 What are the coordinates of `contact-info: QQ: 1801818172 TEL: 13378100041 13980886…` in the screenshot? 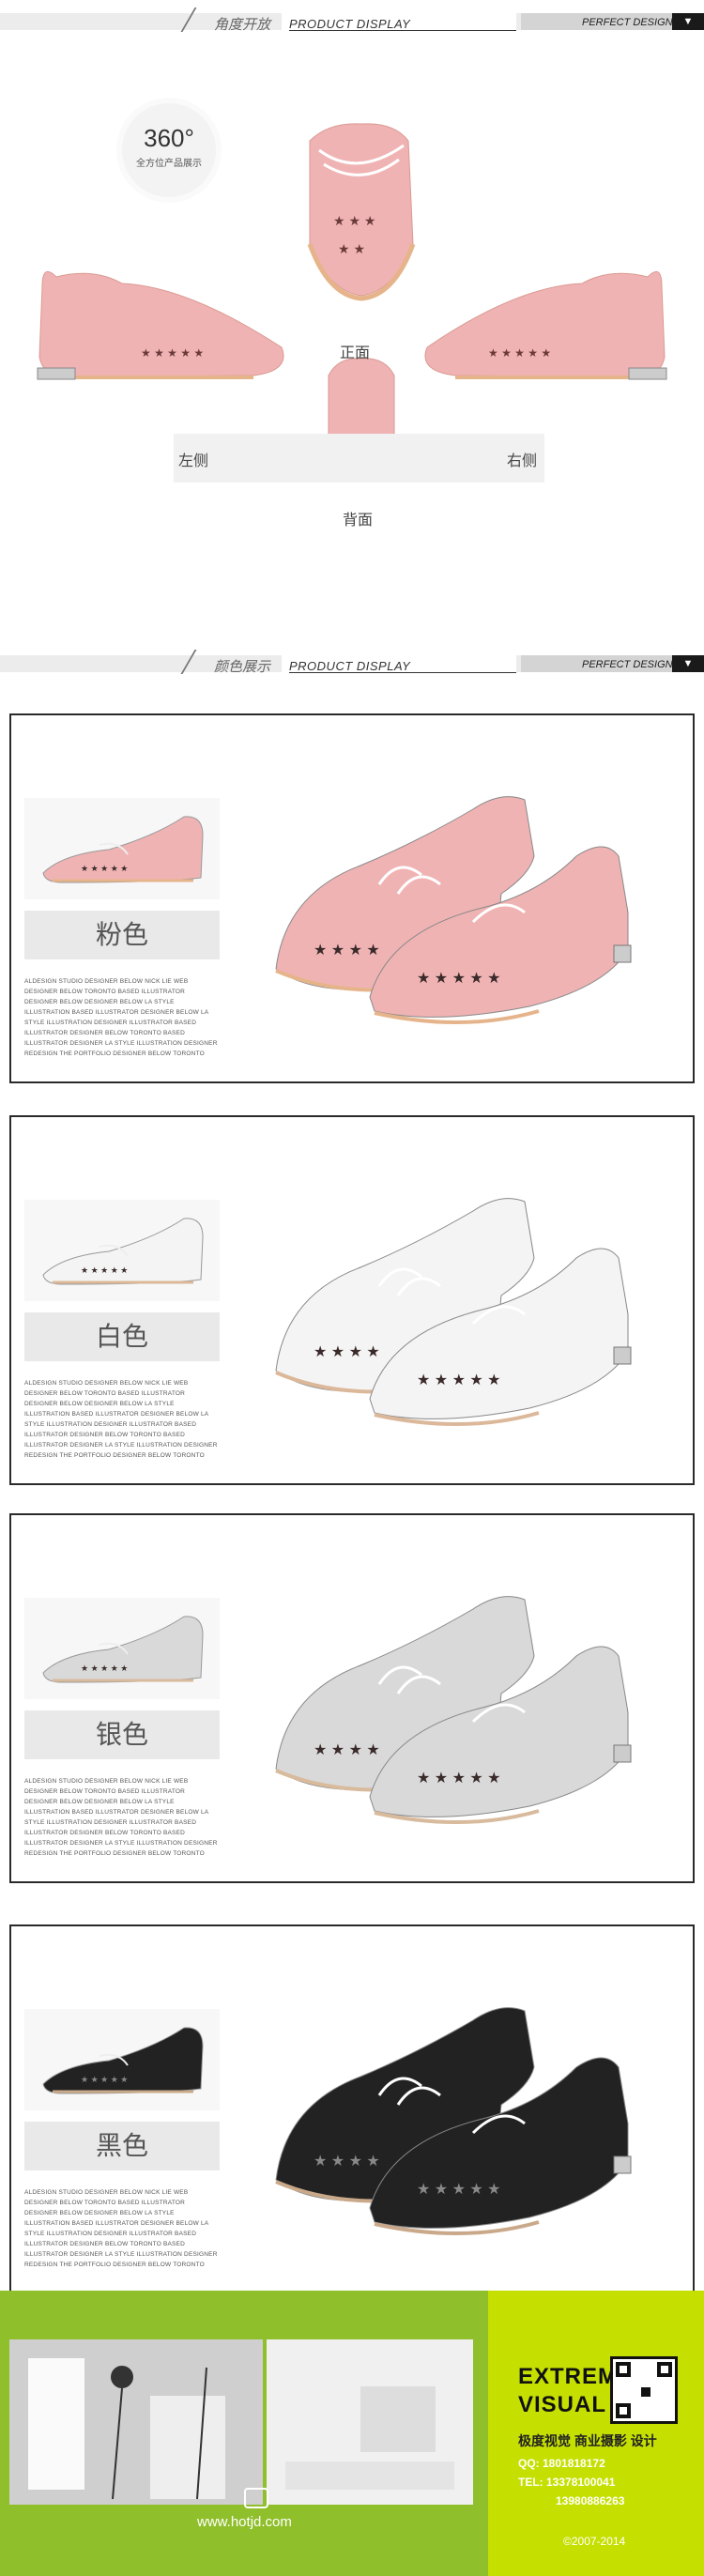 It's located at (571, 2482).